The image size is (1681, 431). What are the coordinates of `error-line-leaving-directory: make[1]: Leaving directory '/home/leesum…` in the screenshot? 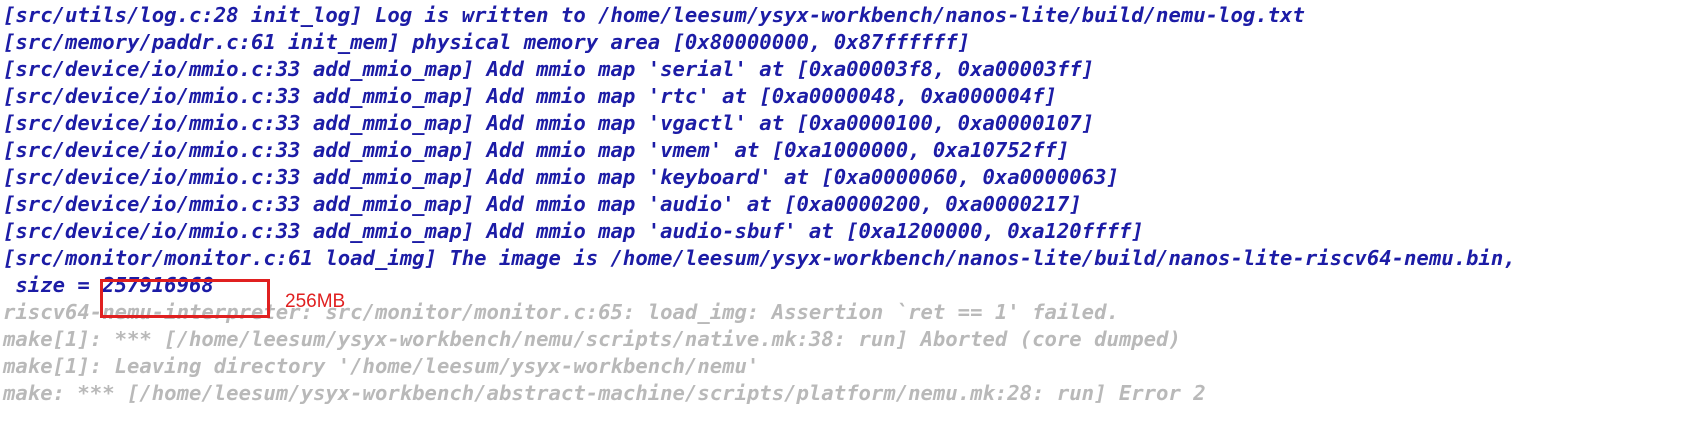 It's located at (381, 366).